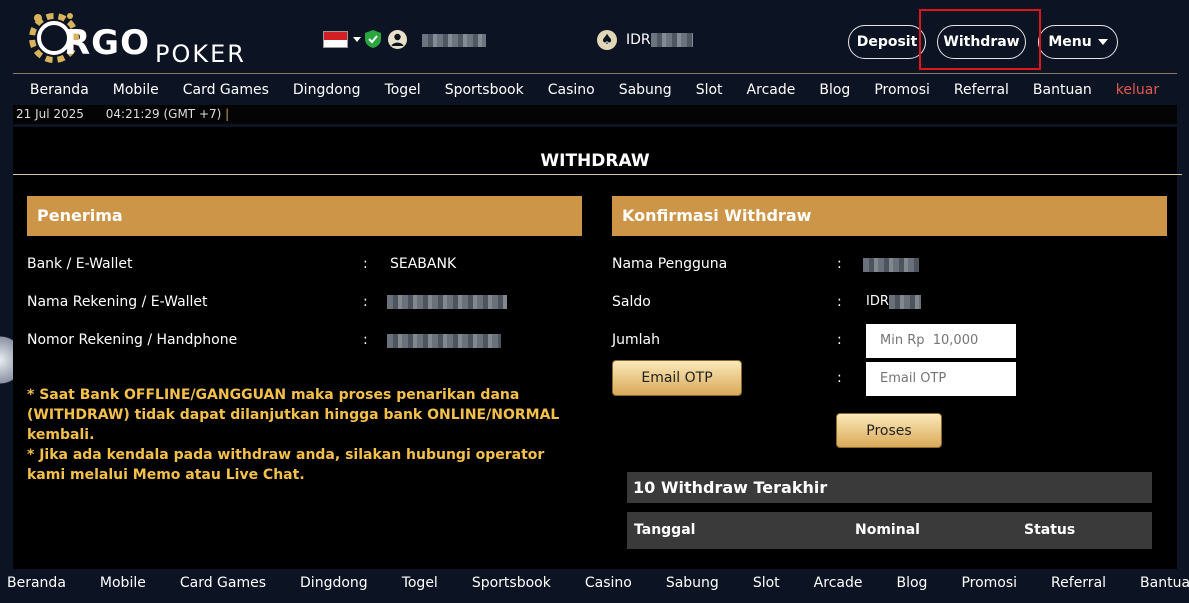  I want to click on penerima-header: Penerima, so click(304, 216).